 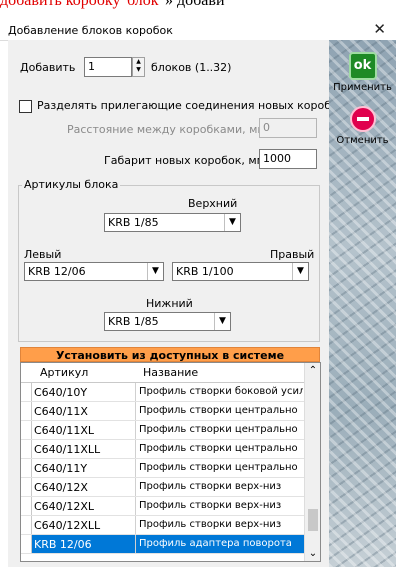 What do you see at coordinates (82, 4) in the screenshot?
I see `background-red-text: добавить коробку"блок"` at bounding box center [82, 4].